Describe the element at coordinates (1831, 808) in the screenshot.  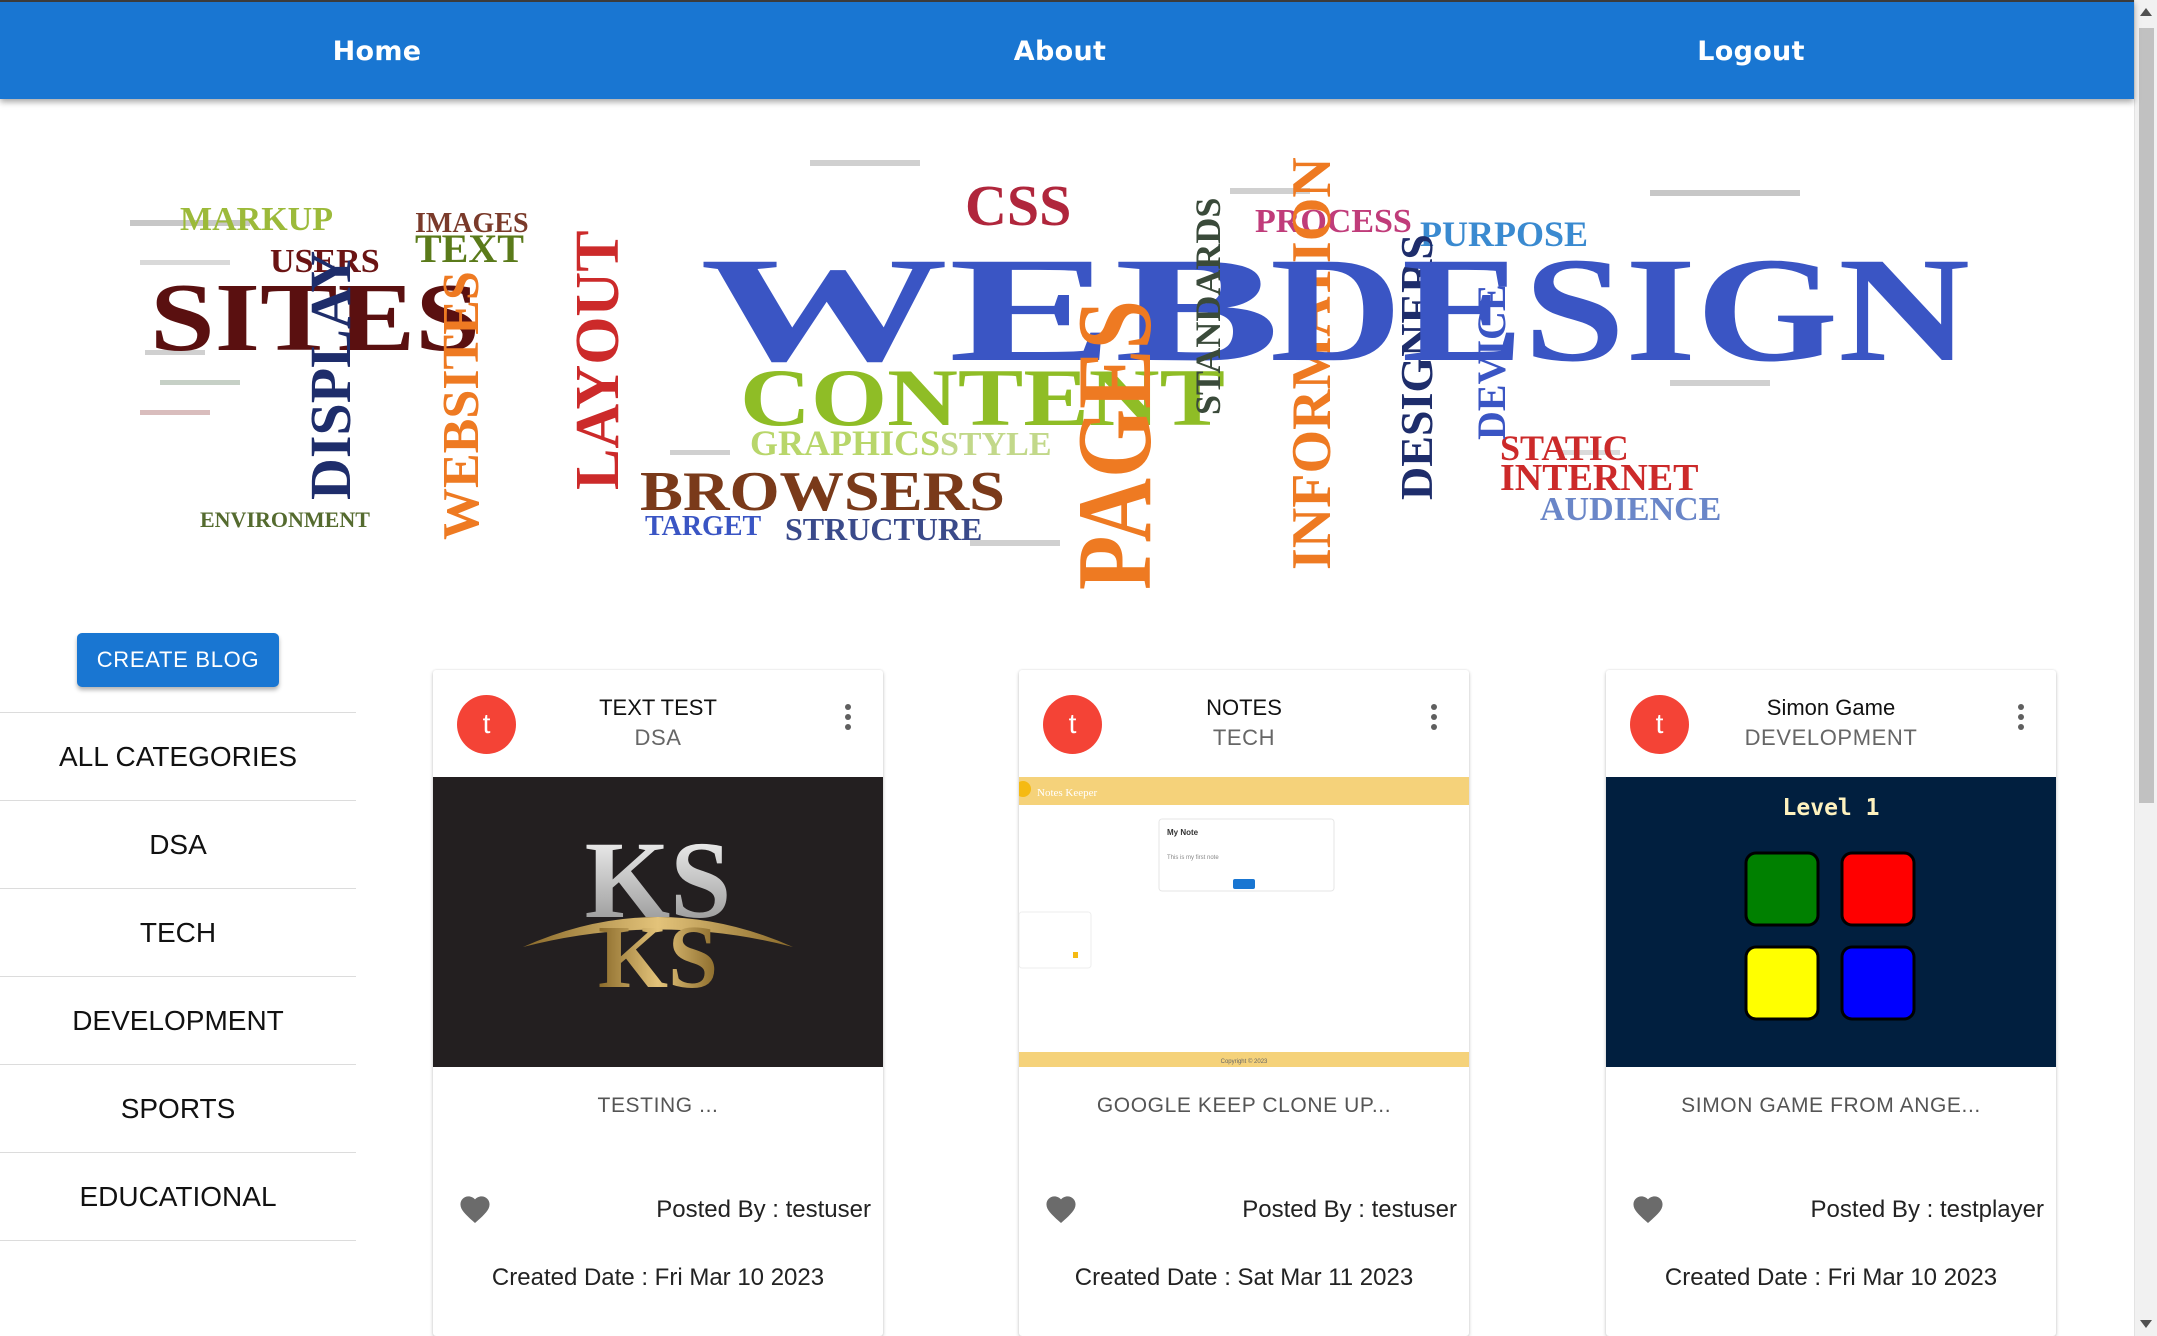
I see `simon-level-text: Level 1` at that location.